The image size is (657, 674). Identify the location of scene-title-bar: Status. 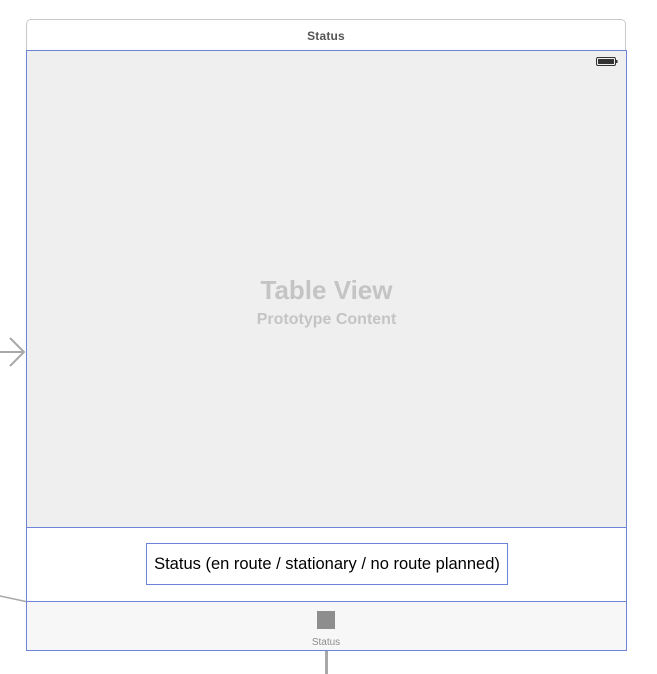
(326, 35).